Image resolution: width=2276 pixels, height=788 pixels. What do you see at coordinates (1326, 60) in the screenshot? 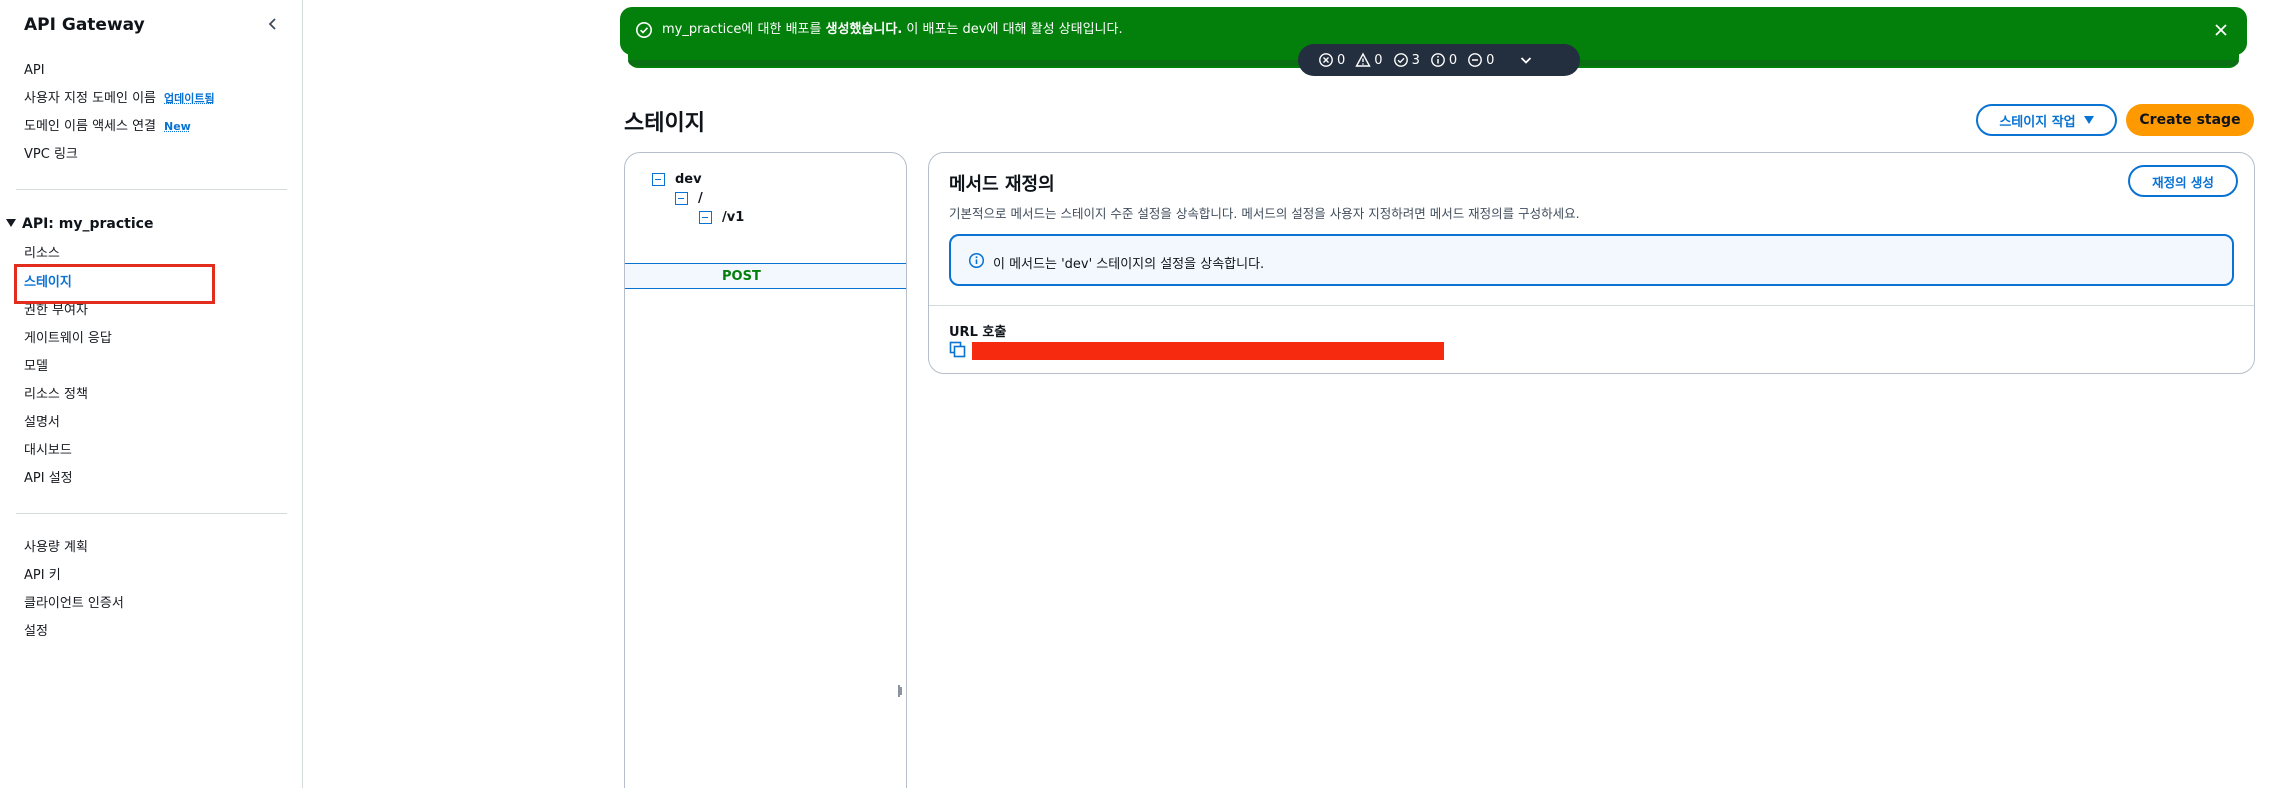
I see `error-icon` at bounding box center [1326, 60].